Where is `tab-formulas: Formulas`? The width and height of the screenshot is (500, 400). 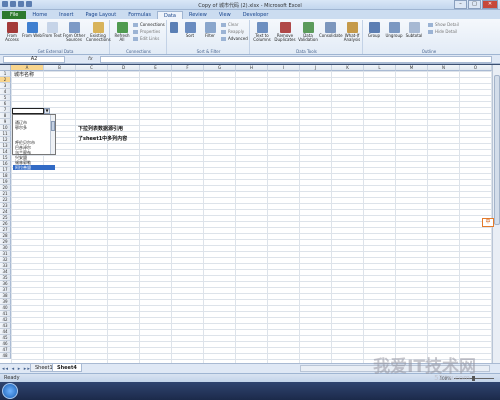 tab-formulas: Formulas is located at coordinates (139, 15).